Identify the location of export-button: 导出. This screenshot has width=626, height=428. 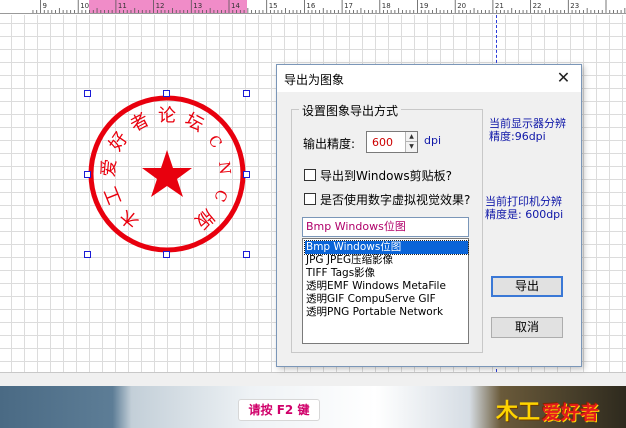
(527, 286).